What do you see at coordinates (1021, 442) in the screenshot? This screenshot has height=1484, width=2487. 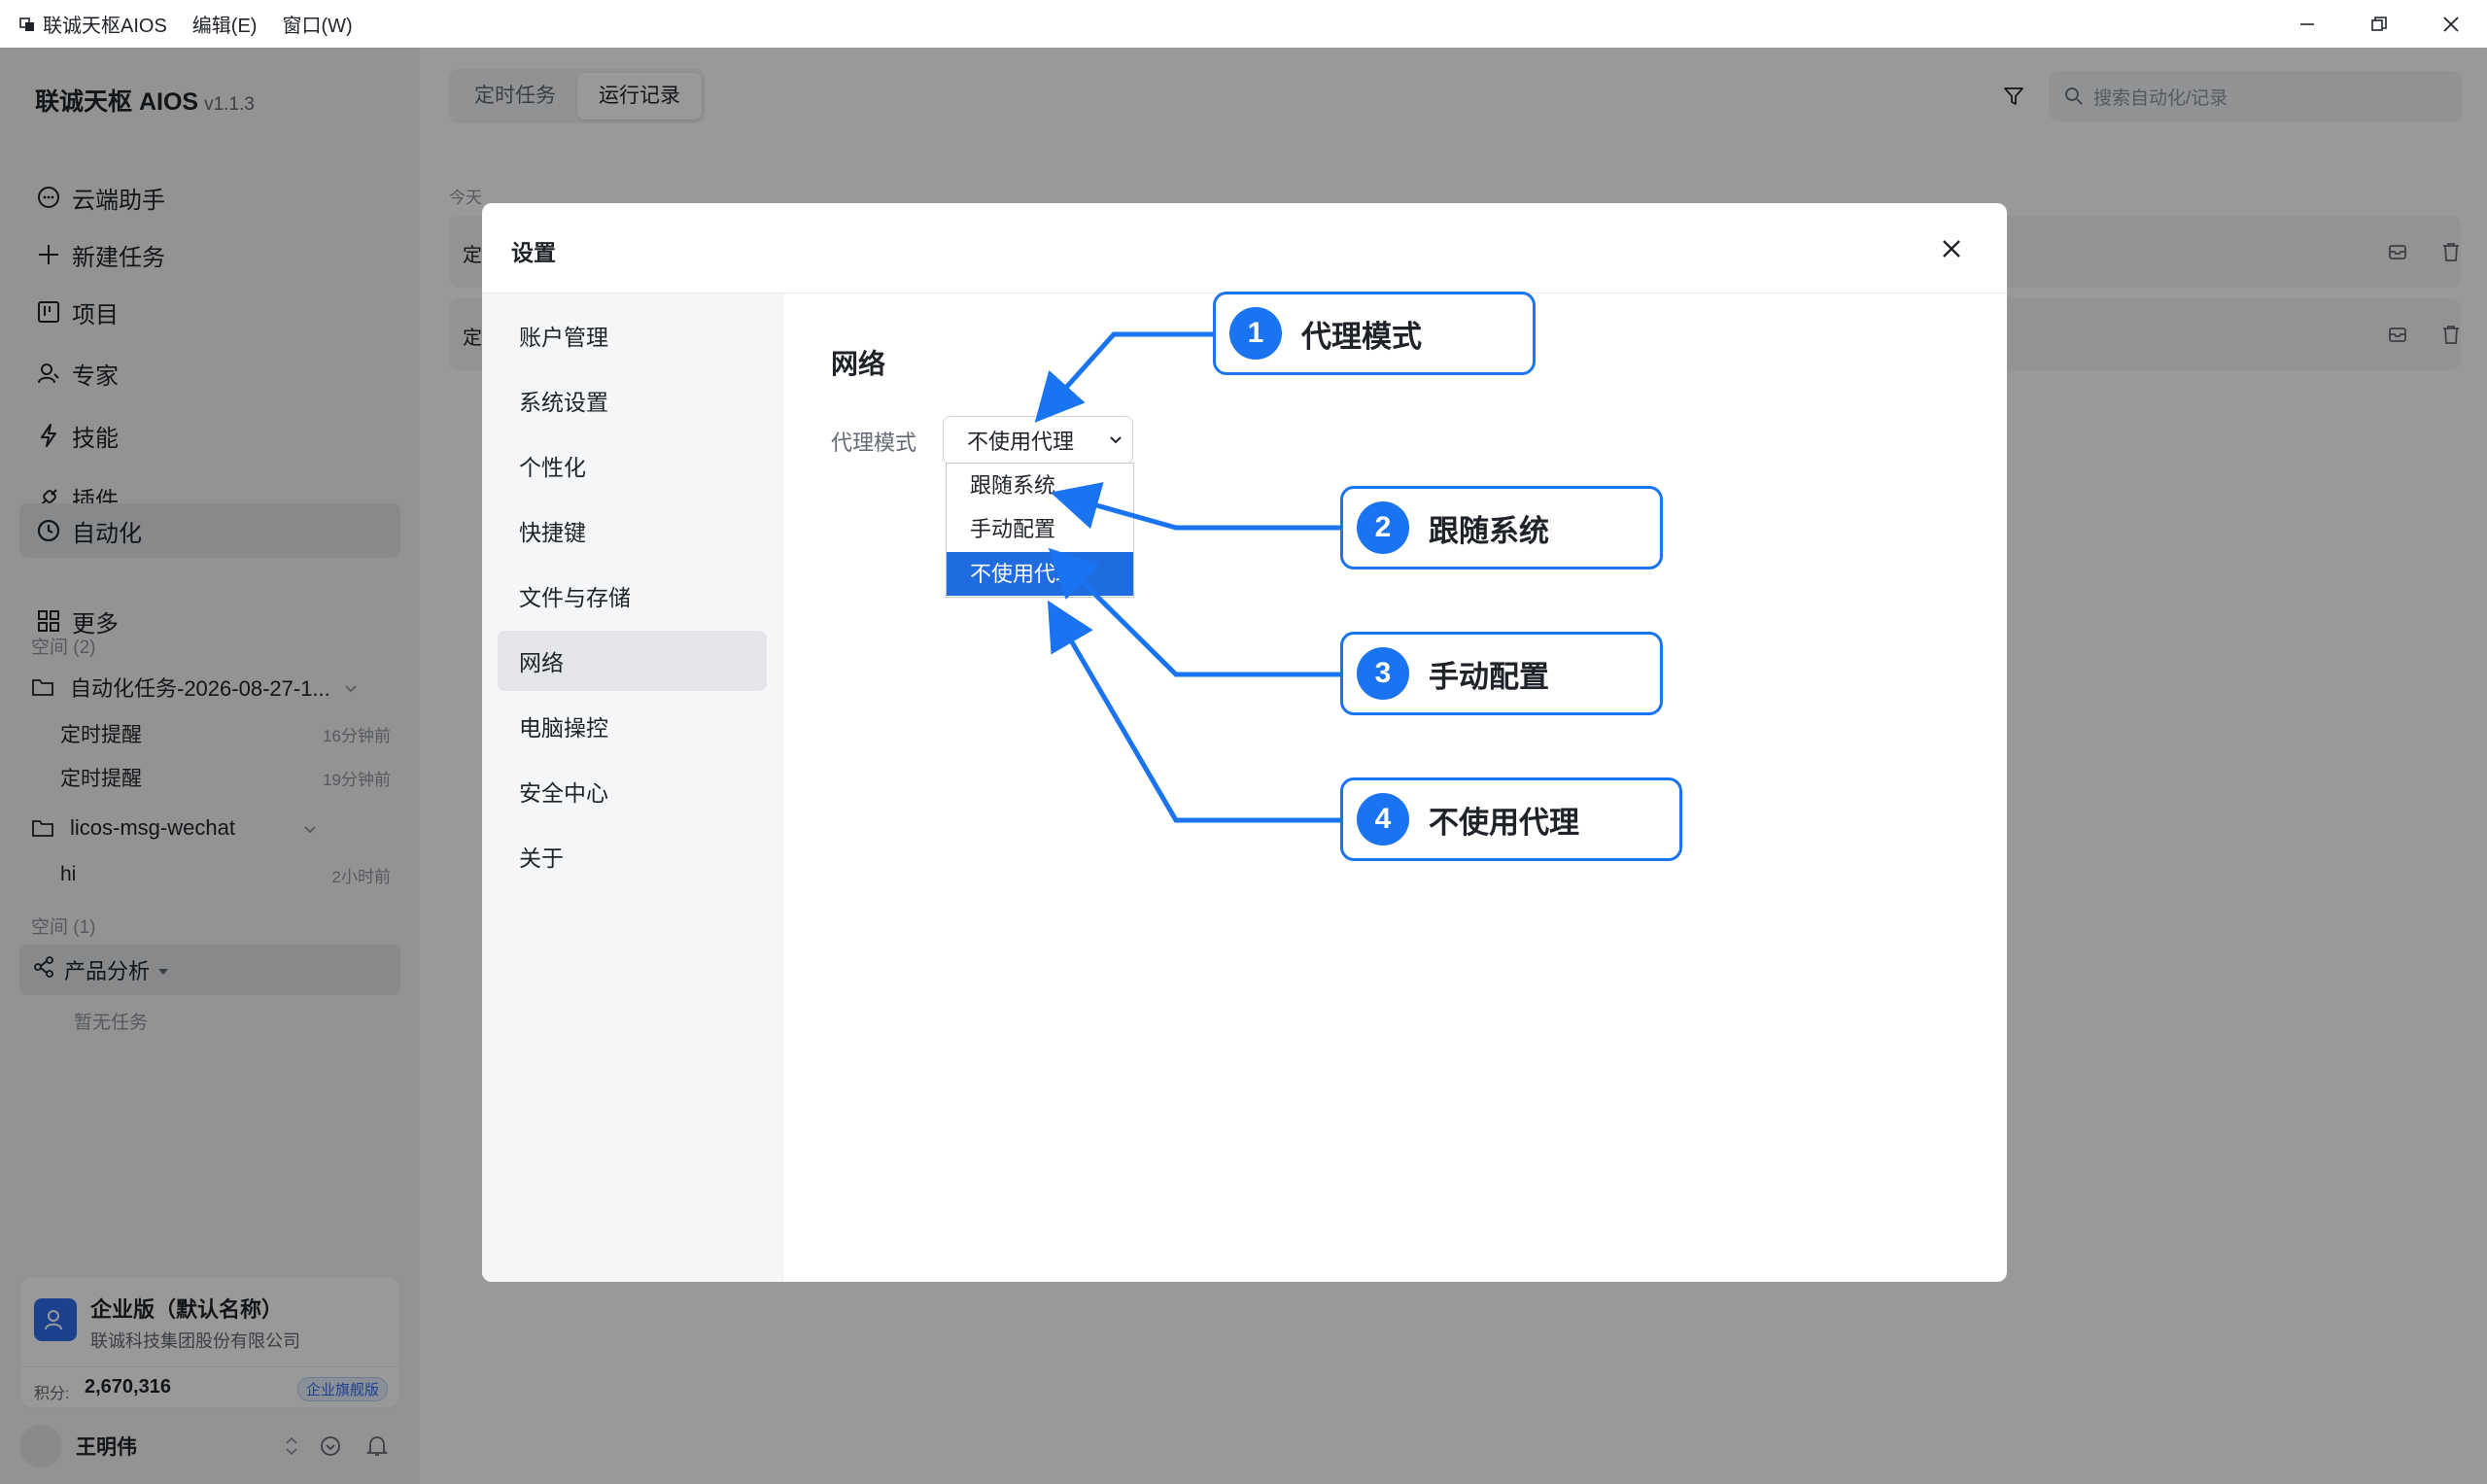 I see `select-value: 不使用代理` at bounding box center [1021, 442].